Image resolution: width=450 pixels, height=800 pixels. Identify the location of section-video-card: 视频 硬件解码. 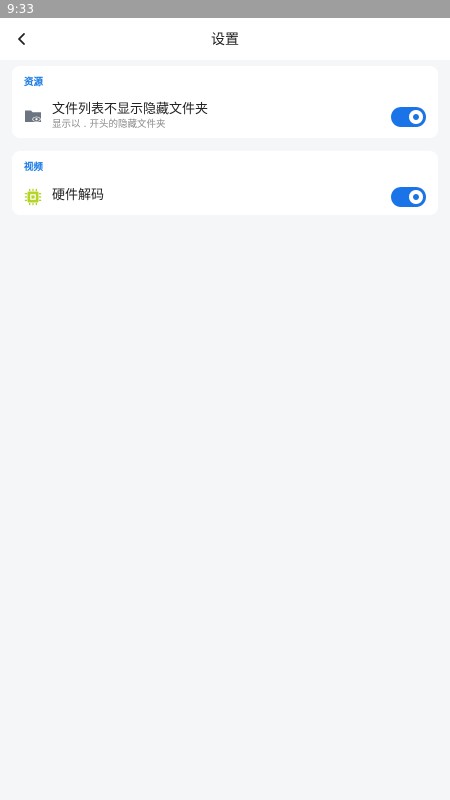
(225, 183).